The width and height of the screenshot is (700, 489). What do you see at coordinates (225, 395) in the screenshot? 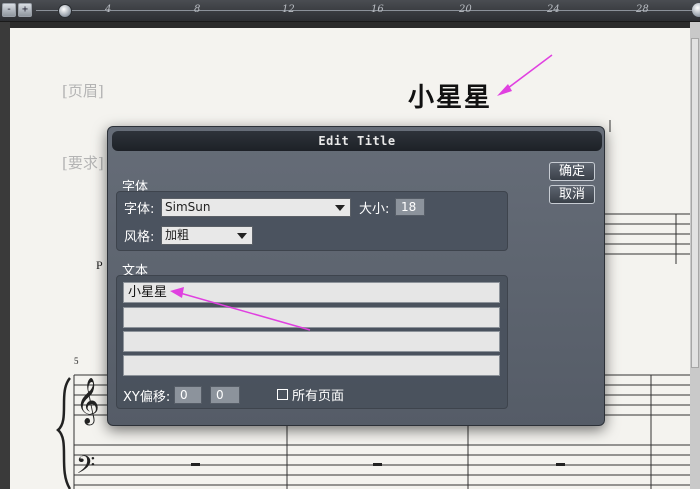
I see `y-offset-input: 0` at bounding box center [225, 395].